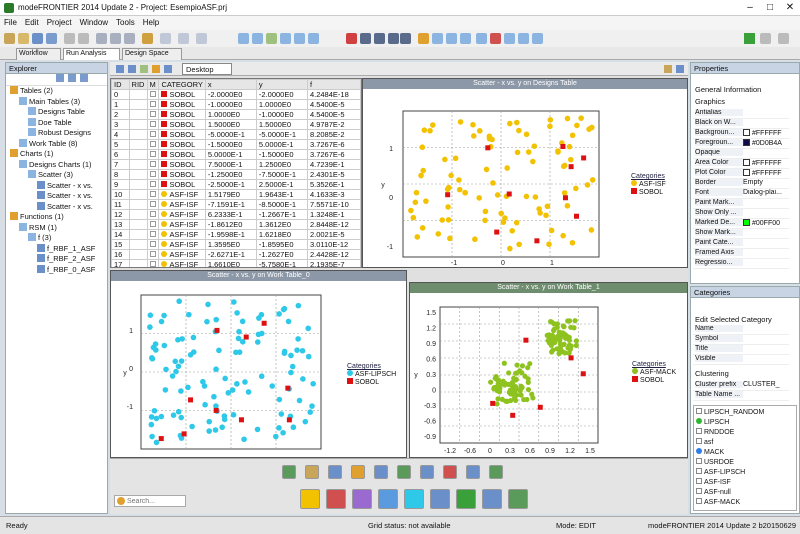 Image resolution: width=800 pixels, height=534 pixels. What do you see at coordinates (437, 38) in the screenshot?
I see `zoom-icon` at bounding box center [437, 38].